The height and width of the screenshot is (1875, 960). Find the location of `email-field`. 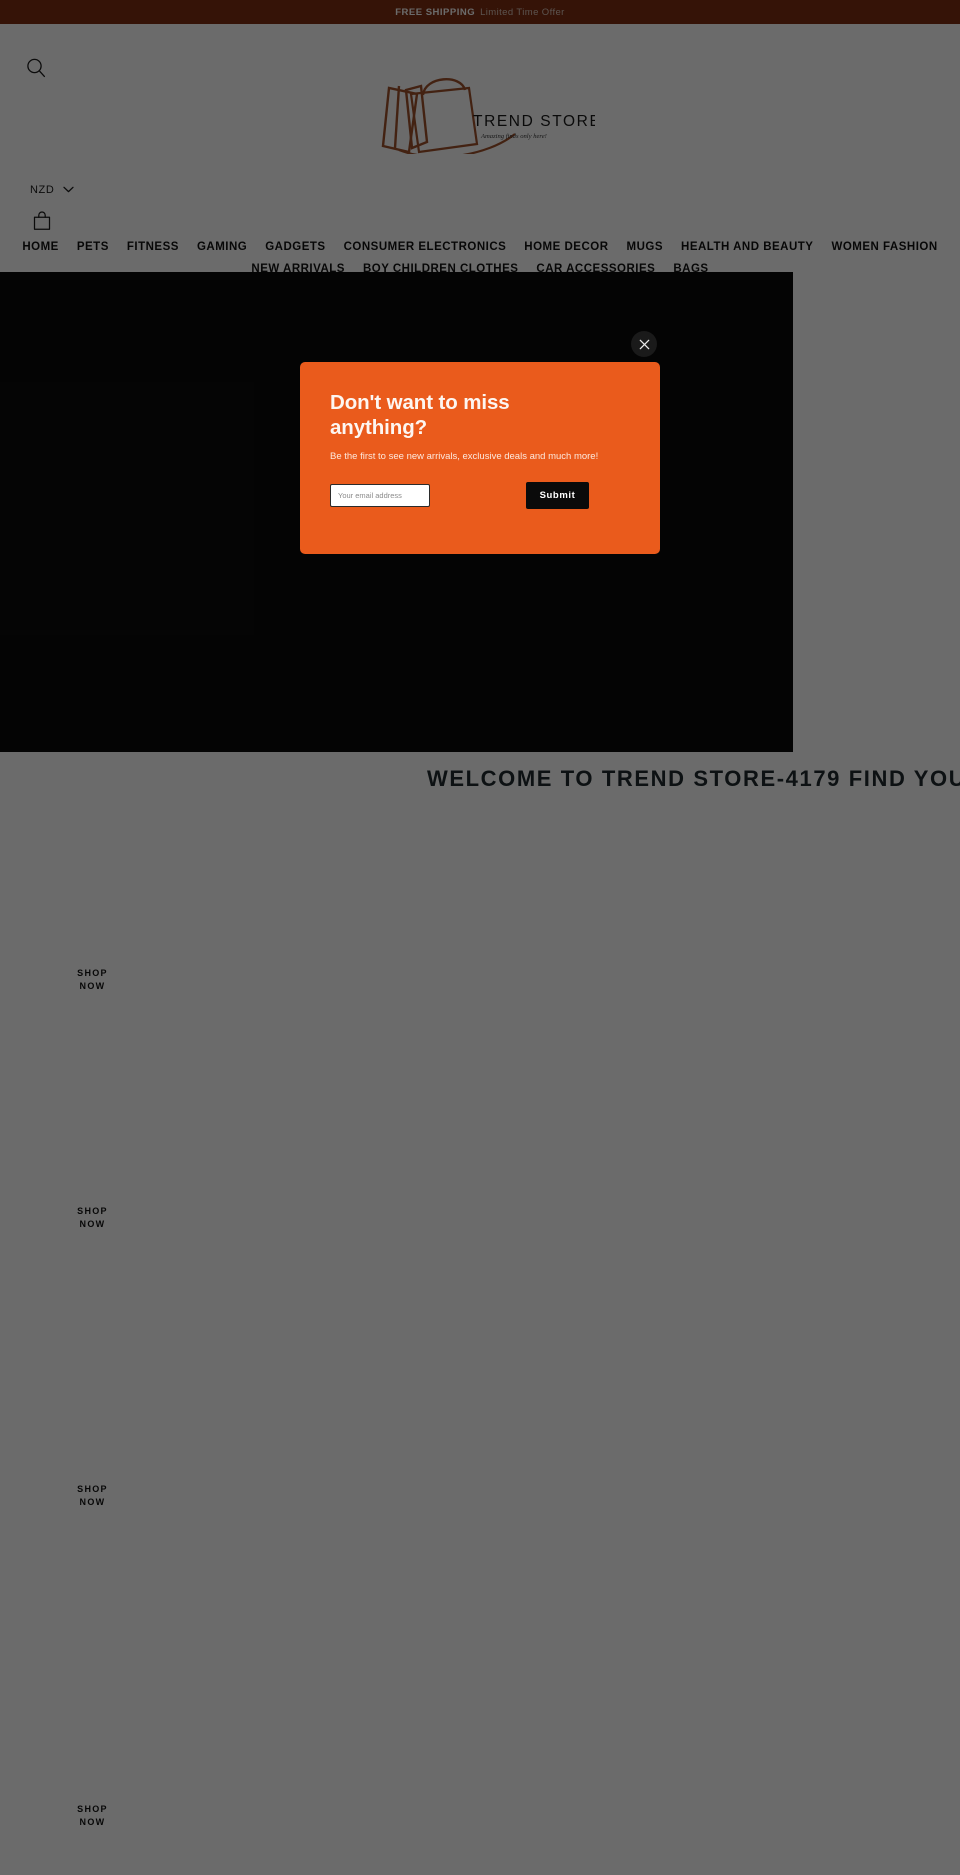

email-field is located at coordinates (380, 495).